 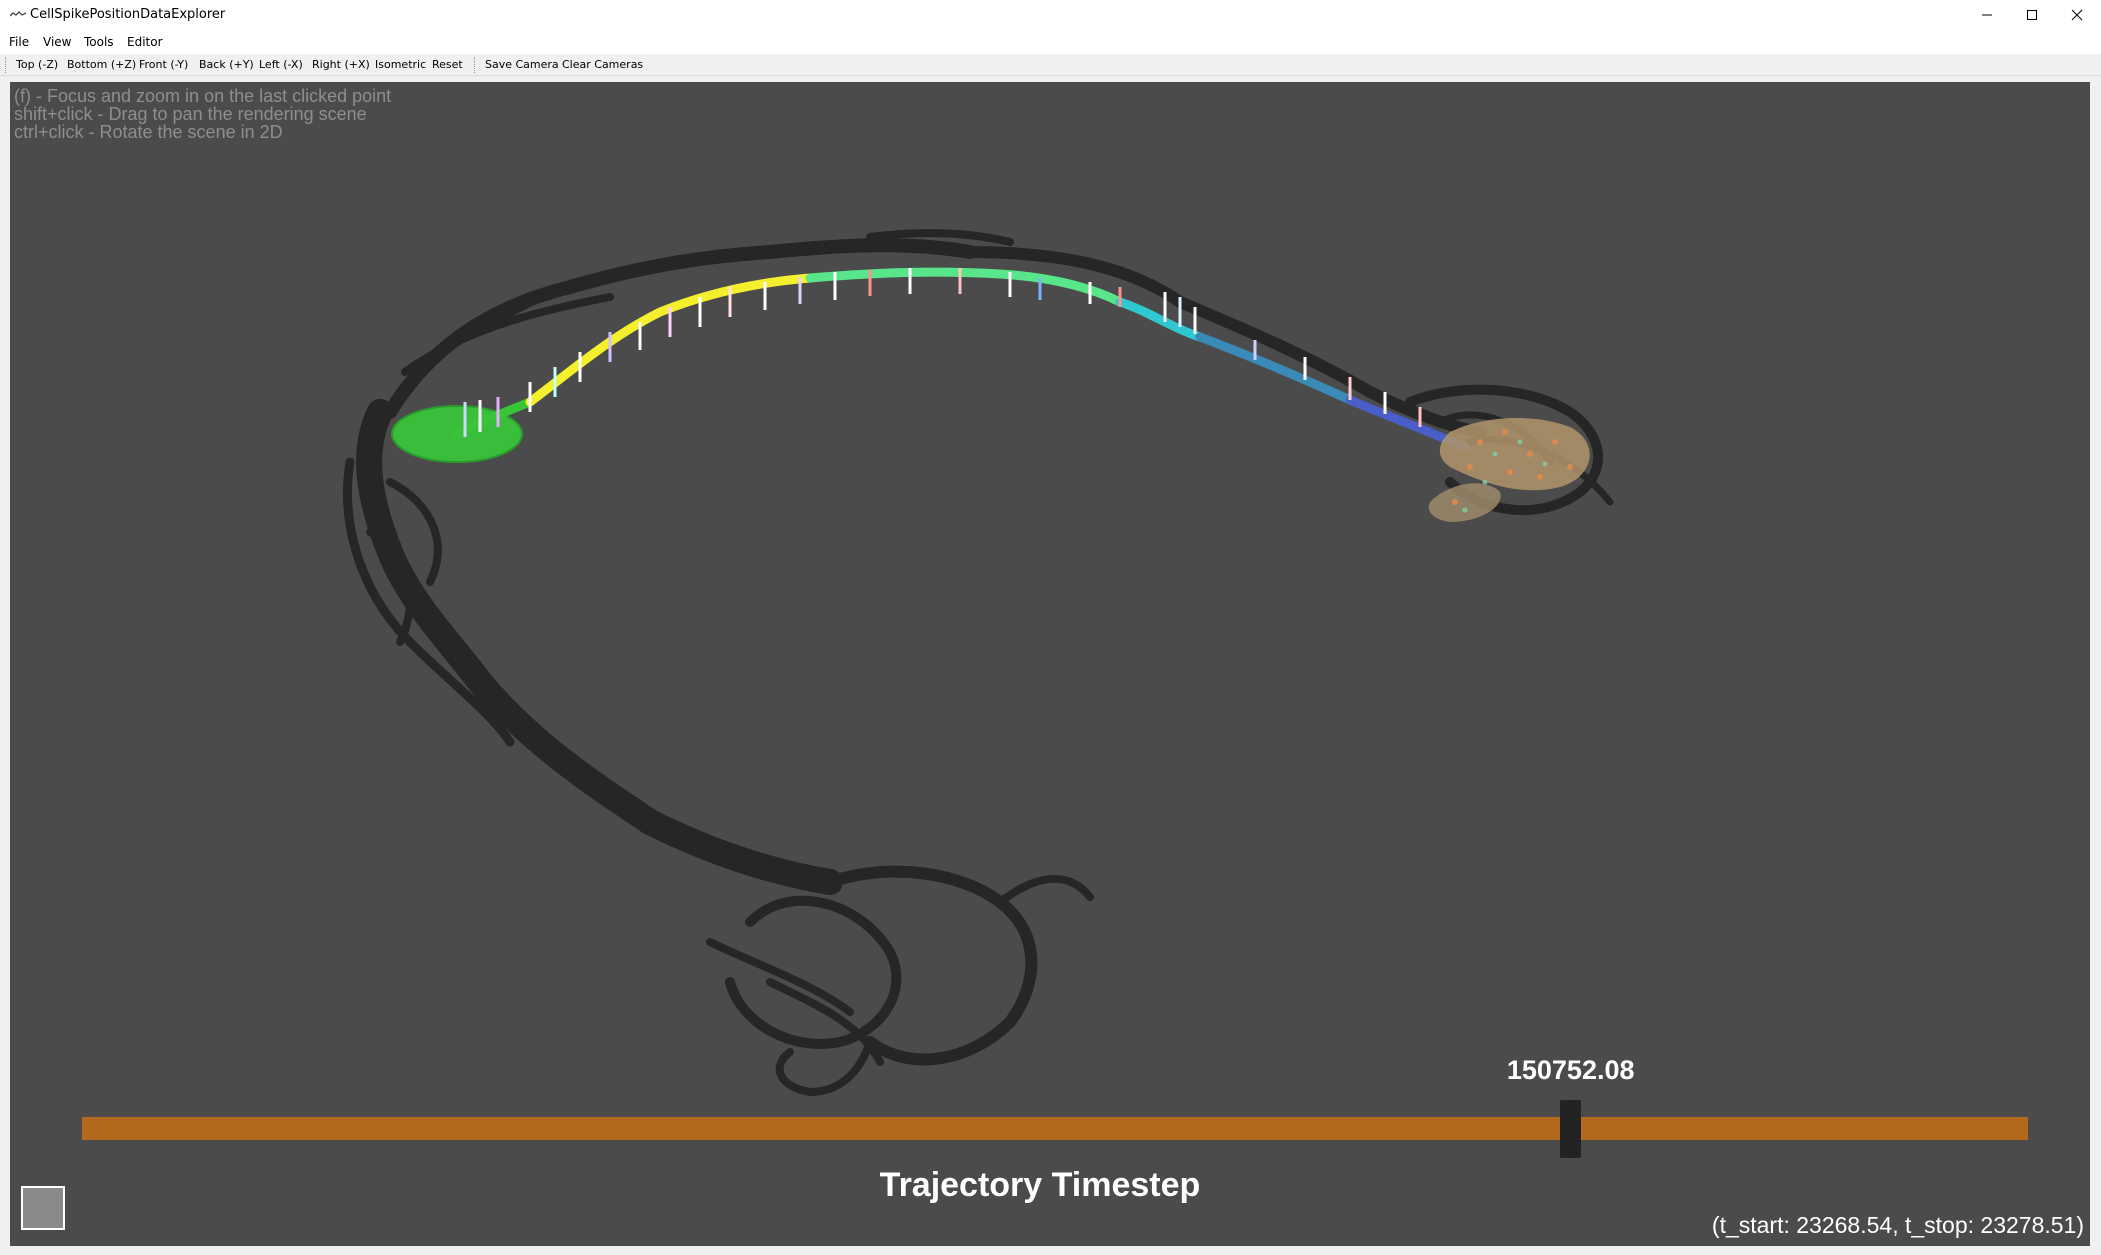 What do you see at coordinates (1050, 15) in the screenshot?
I see `title-bar: CellSpikePositionDataExplorer` at bounding box center [1050, 15].